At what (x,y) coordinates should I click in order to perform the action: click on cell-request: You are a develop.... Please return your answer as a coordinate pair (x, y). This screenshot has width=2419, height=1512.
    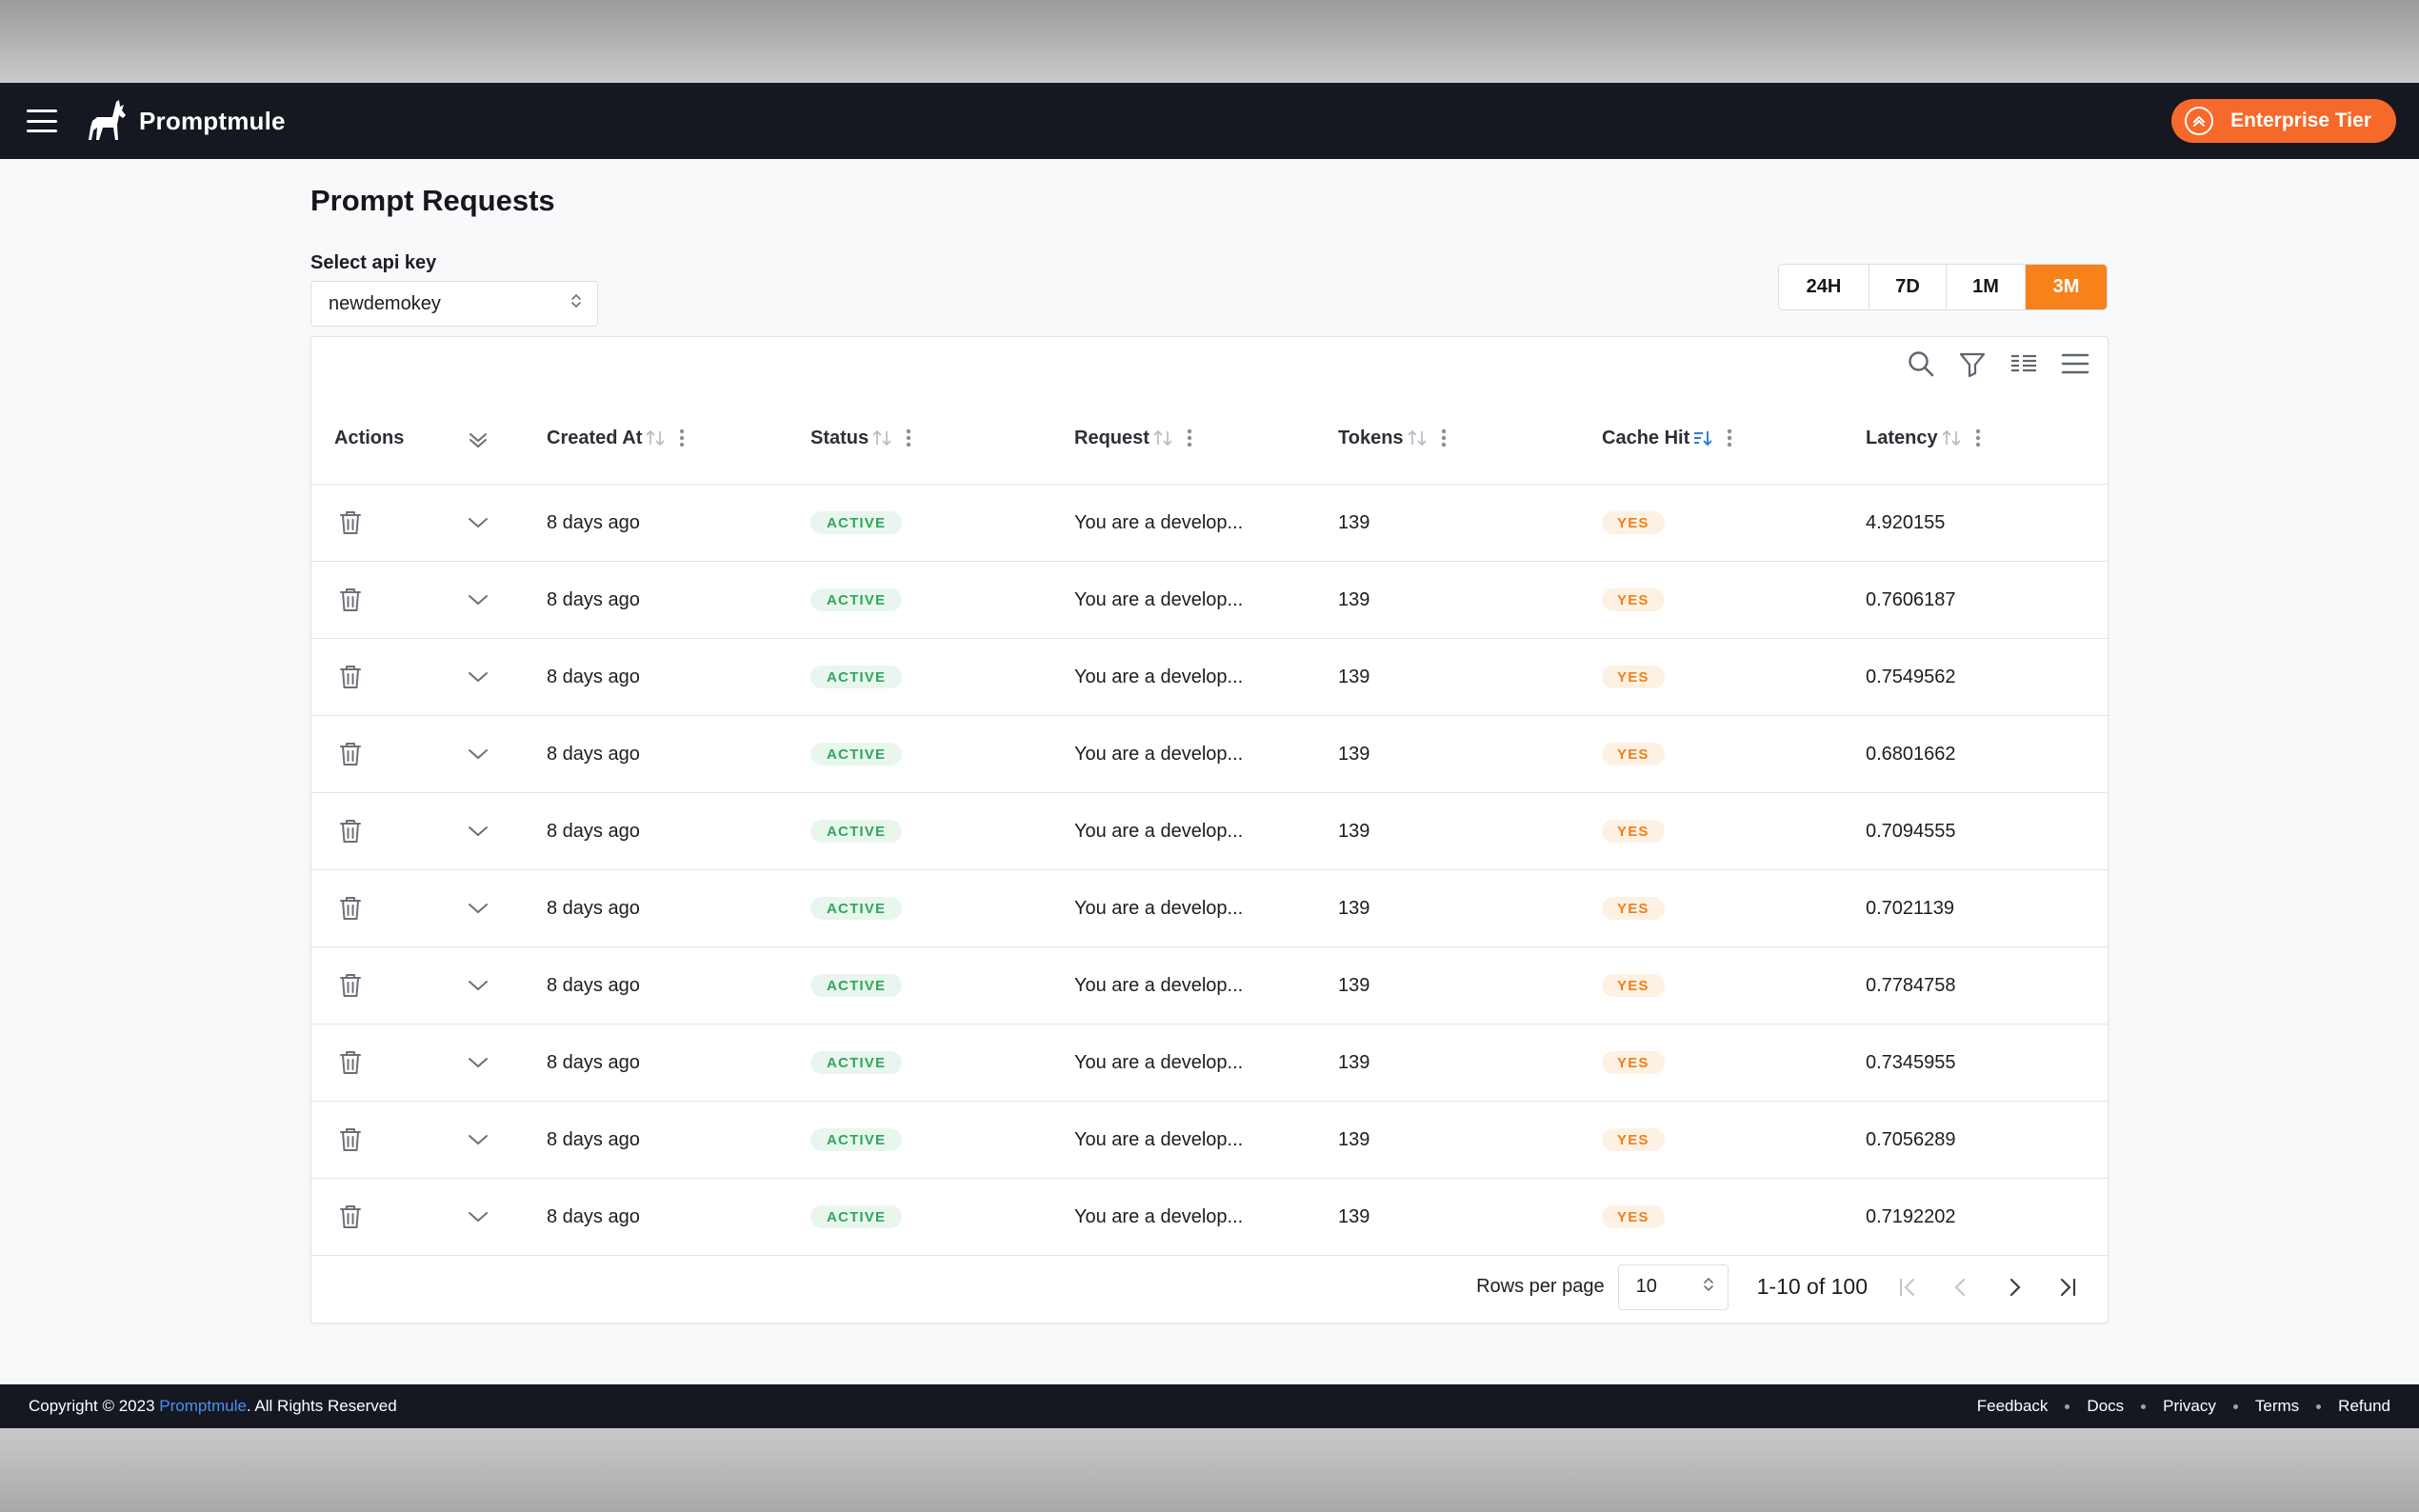
    Looking at the image, I should click on (1158, 600).